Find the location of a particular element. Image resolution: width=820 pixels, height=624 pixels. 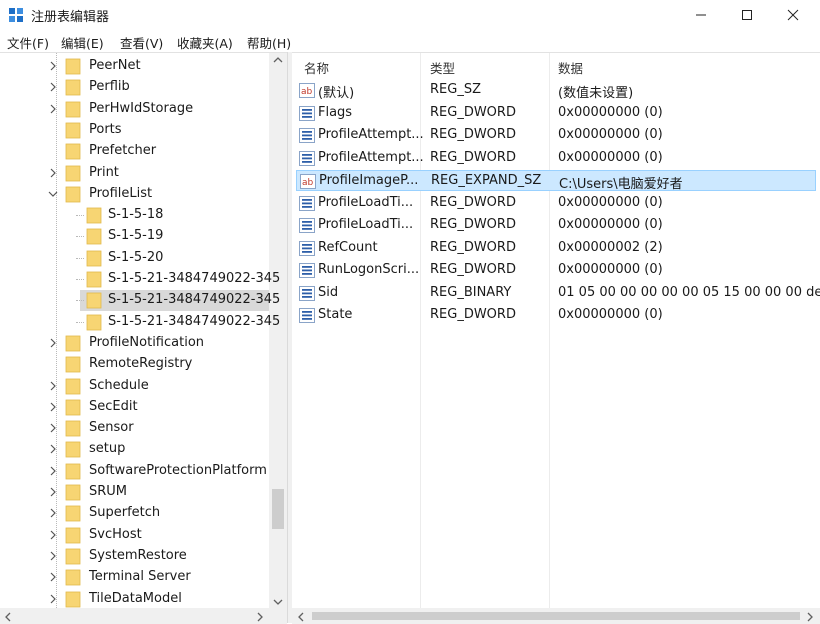

tree-key-item: Sensor is located at coordinates (134, 428).